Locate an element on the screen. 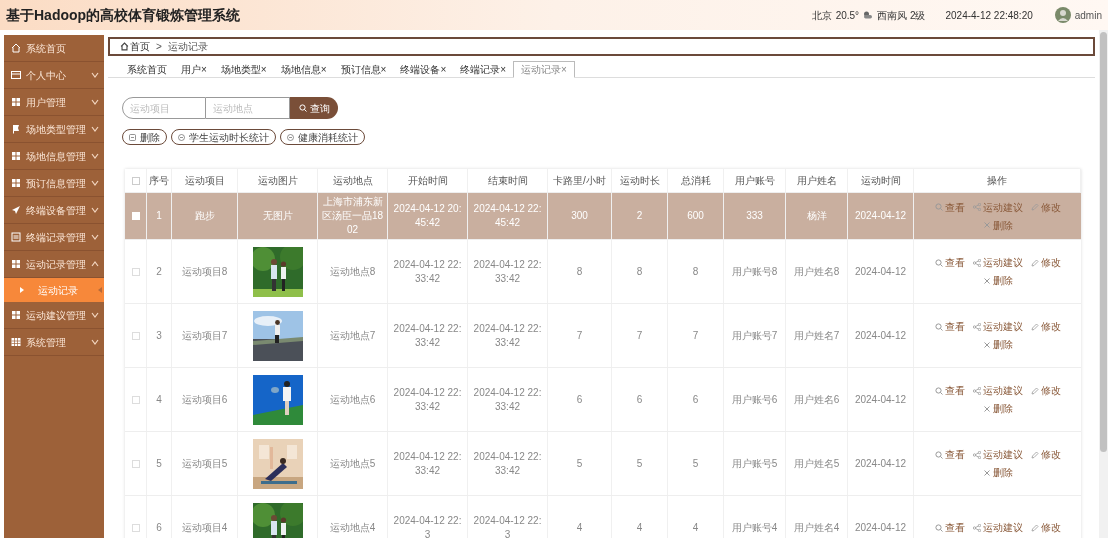 The width and height of the screenshot is (1108, 538). table-cell: 运动地点5 is located at coordinates (352, 463).